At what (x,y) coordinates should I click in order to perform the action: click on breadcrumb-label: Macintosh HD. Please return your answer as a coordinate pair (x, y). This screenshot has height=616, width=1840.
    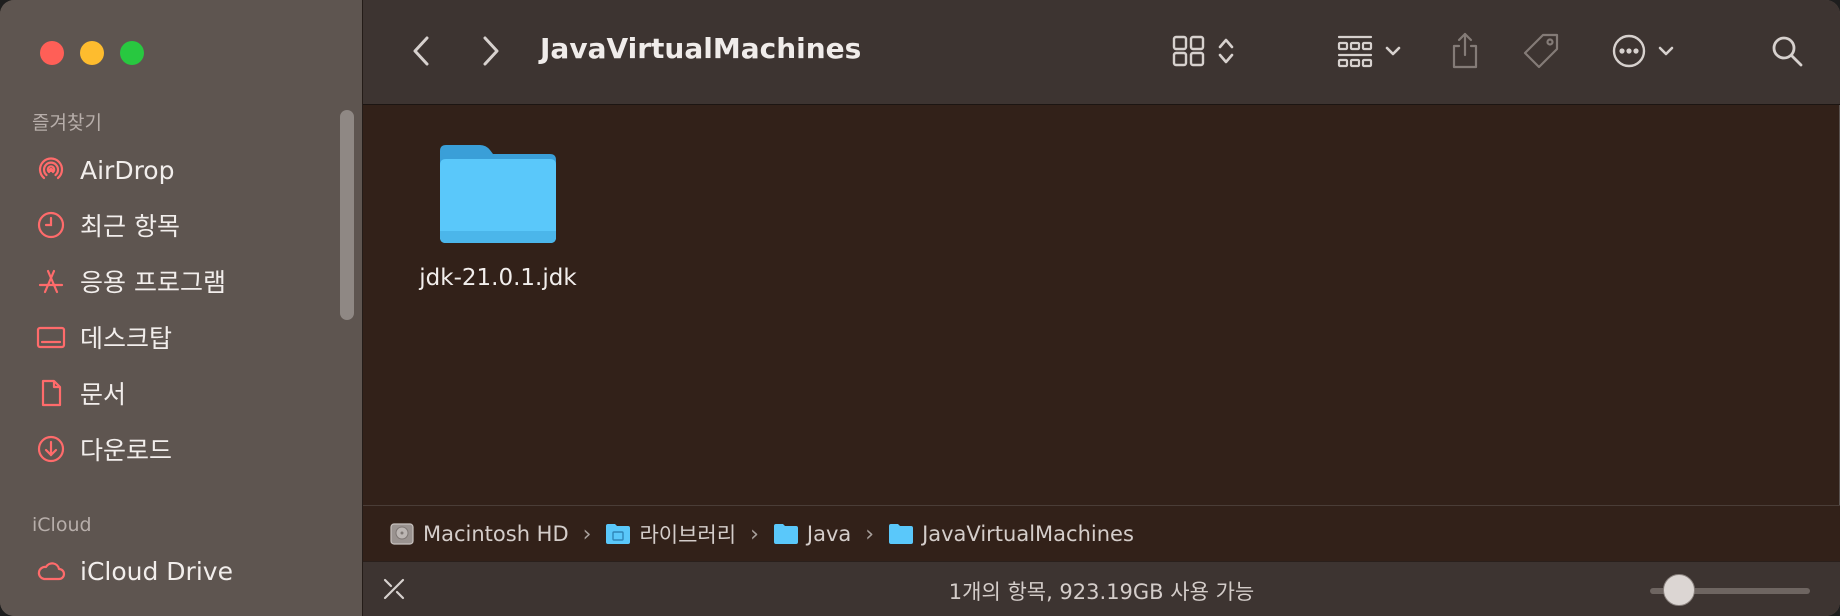
    Looking at the image, I should click on (496, 534).